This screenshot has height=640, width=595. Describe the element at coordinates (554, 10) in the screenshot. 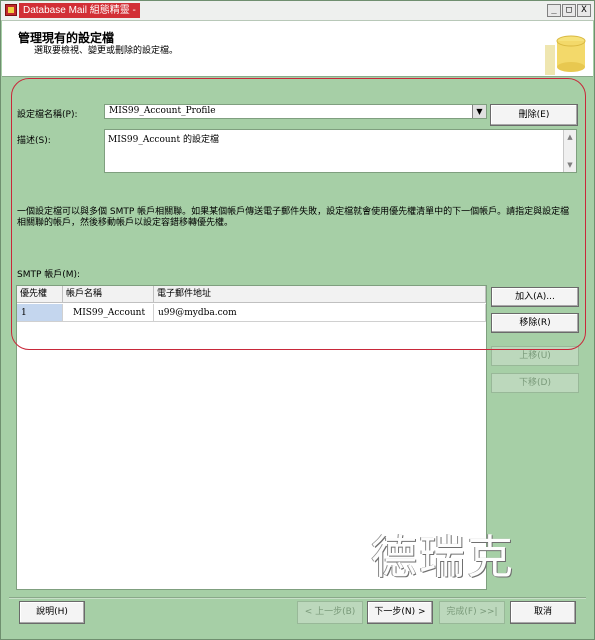

I see `minimize-button: _` at that location.